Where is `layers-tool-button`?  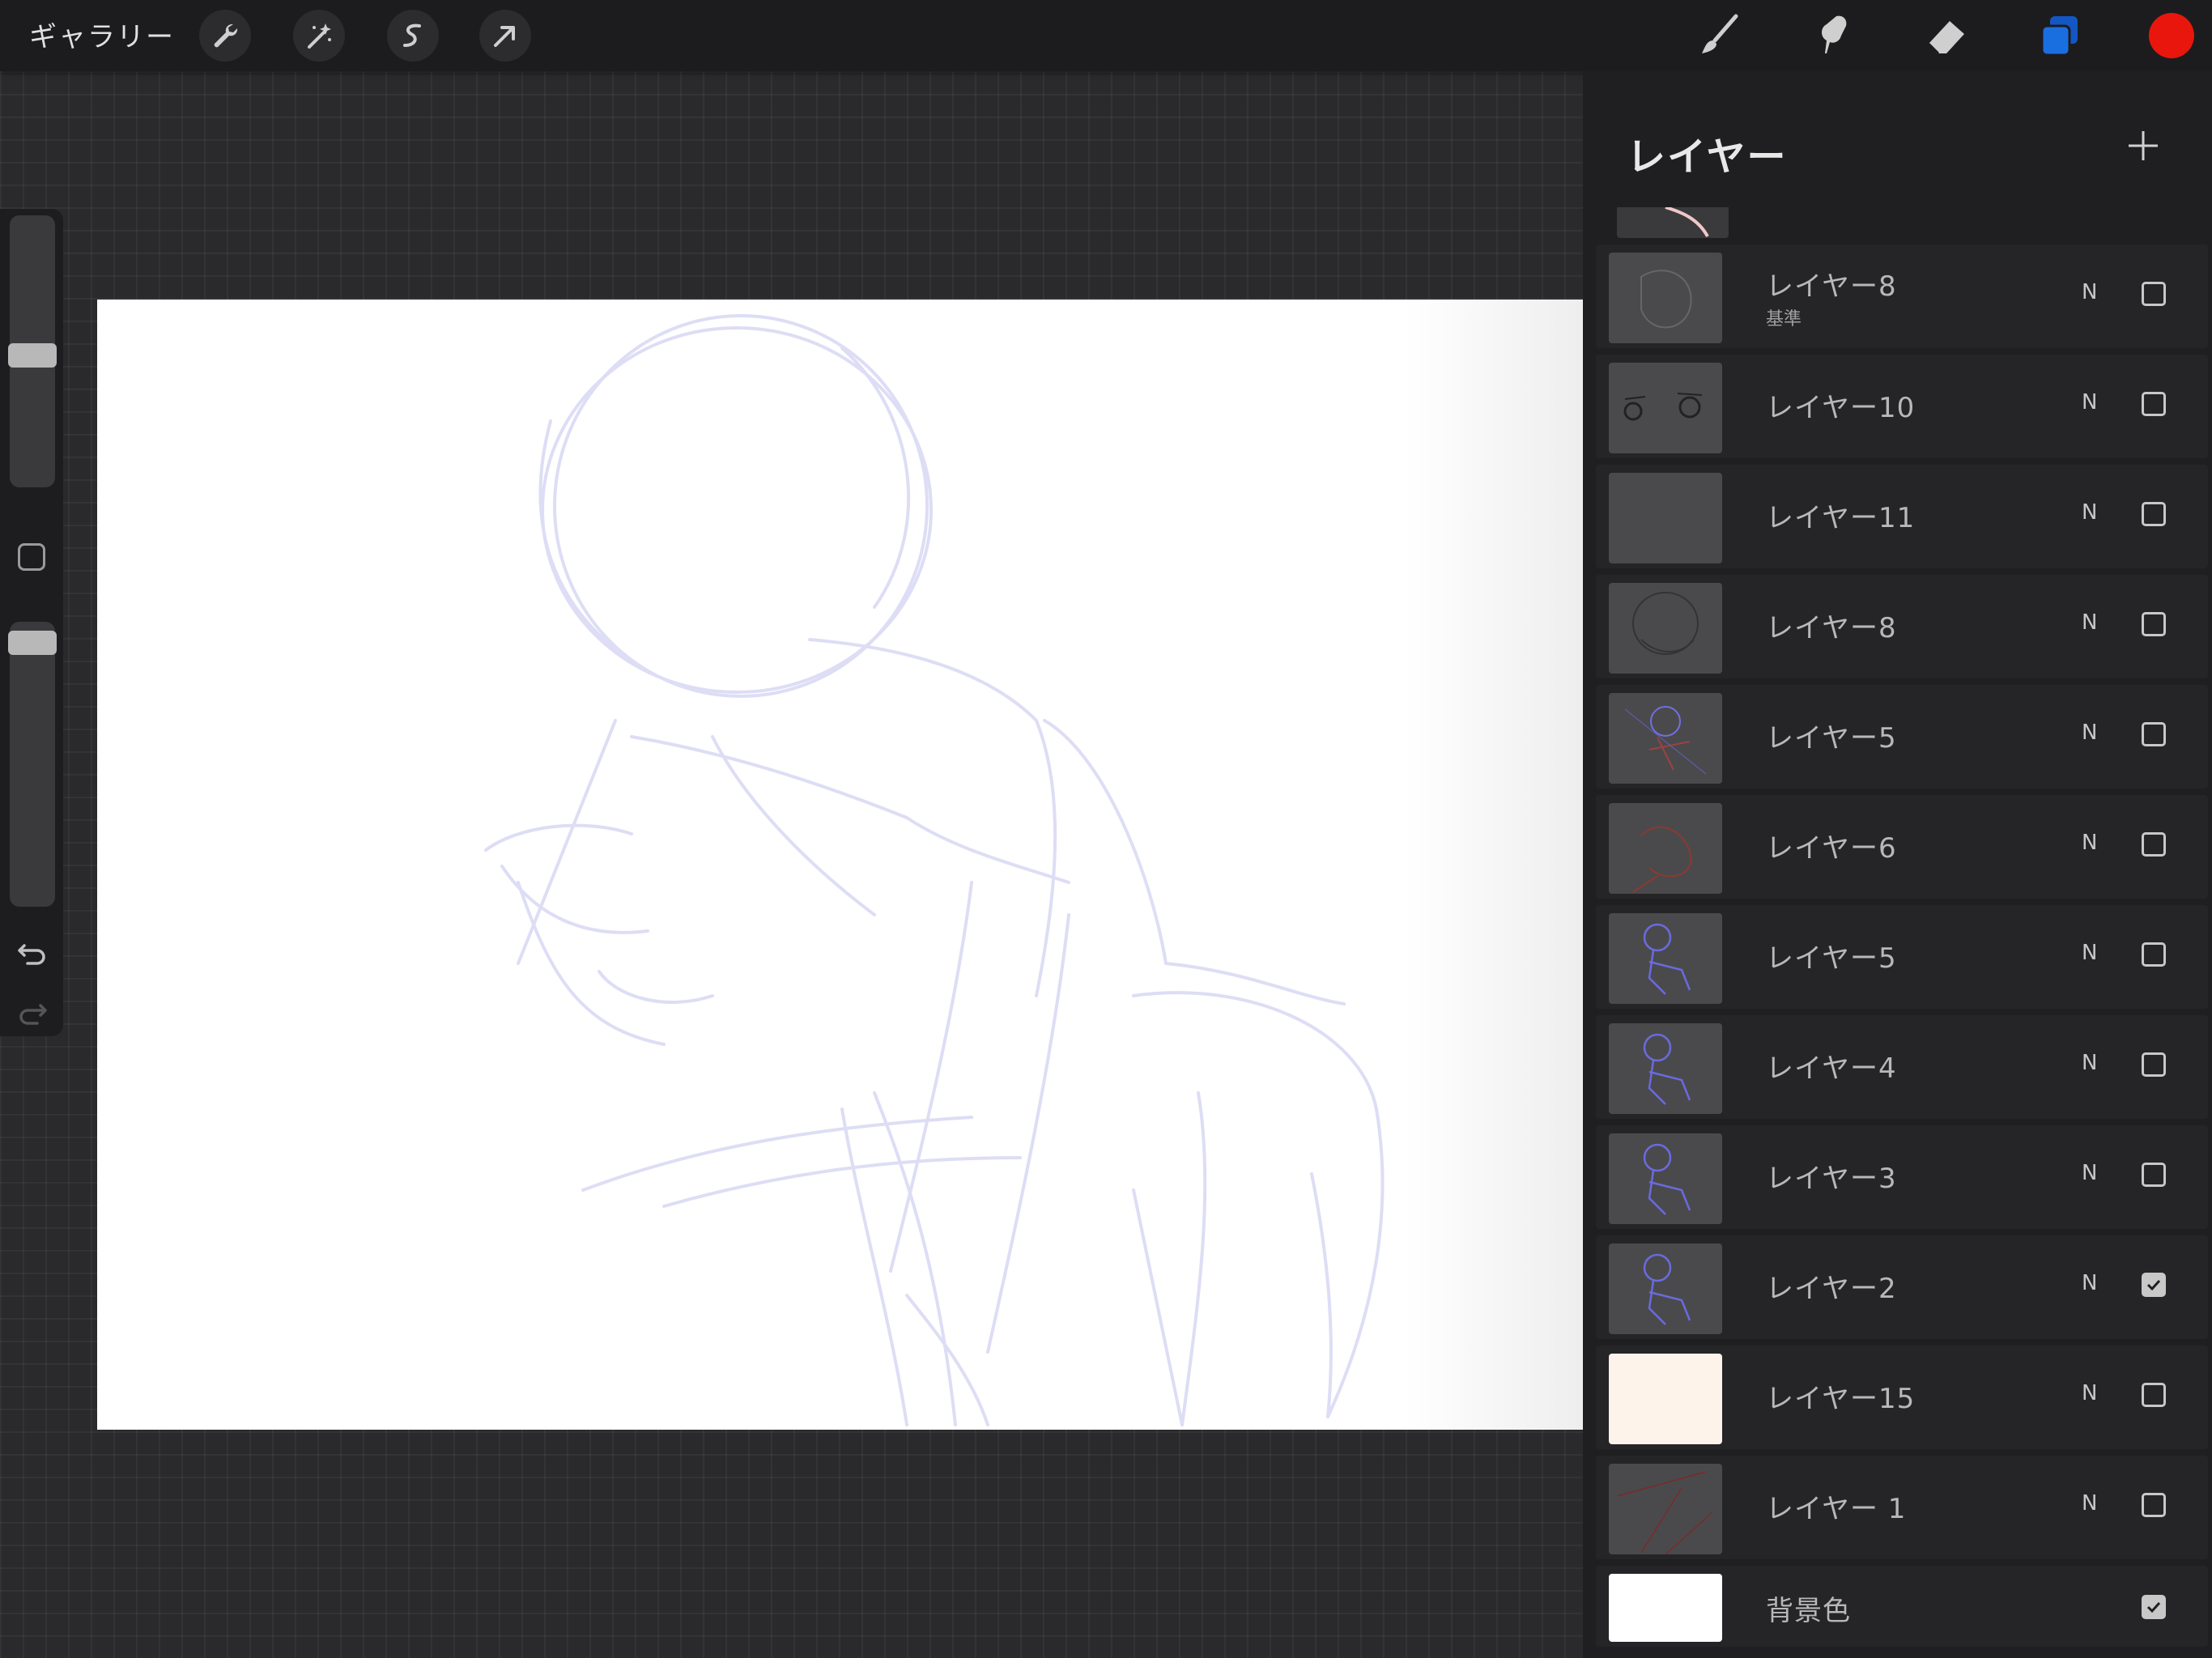
layers-tool-button is located at coordinates (2060, 35).